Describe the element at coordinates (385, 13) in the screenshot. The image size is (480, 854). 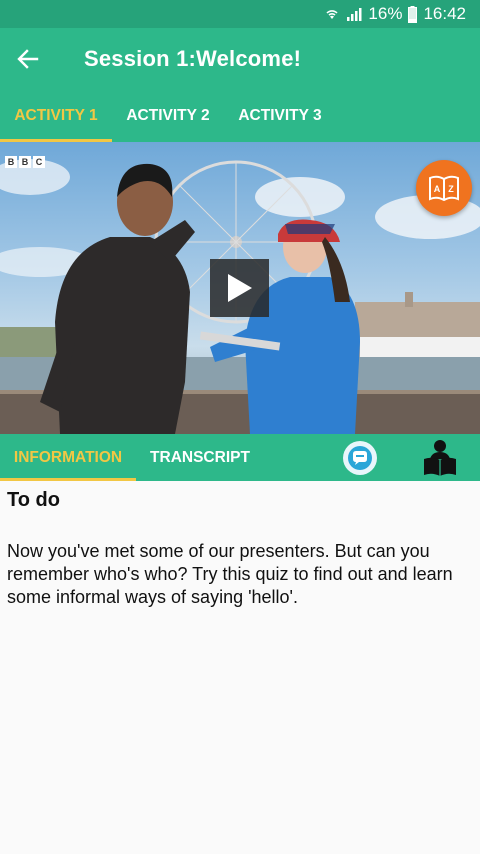
I see `battery-percent: 16%` at that location.